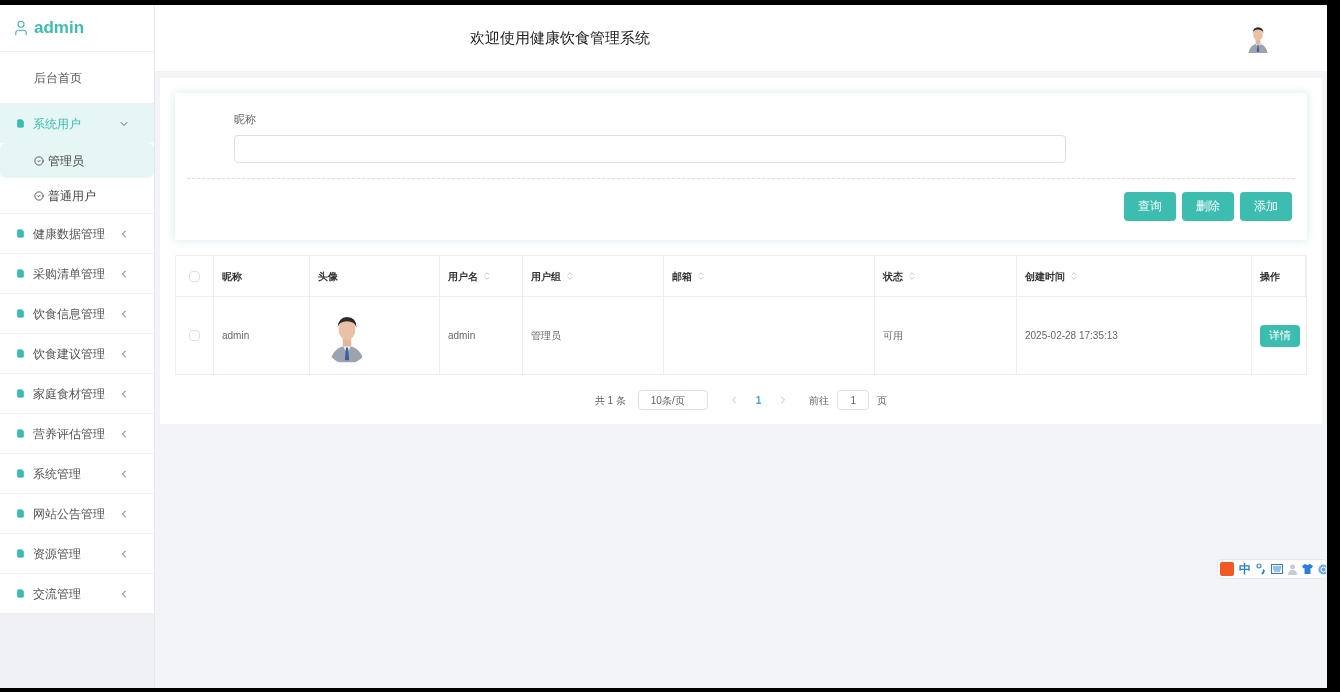 This screenshot has height=692, width=1340. What do you see at coordinates (77, 195) in the screenshot?
I see `submenu-item: 普通用户` at bounding box center [77, 195].